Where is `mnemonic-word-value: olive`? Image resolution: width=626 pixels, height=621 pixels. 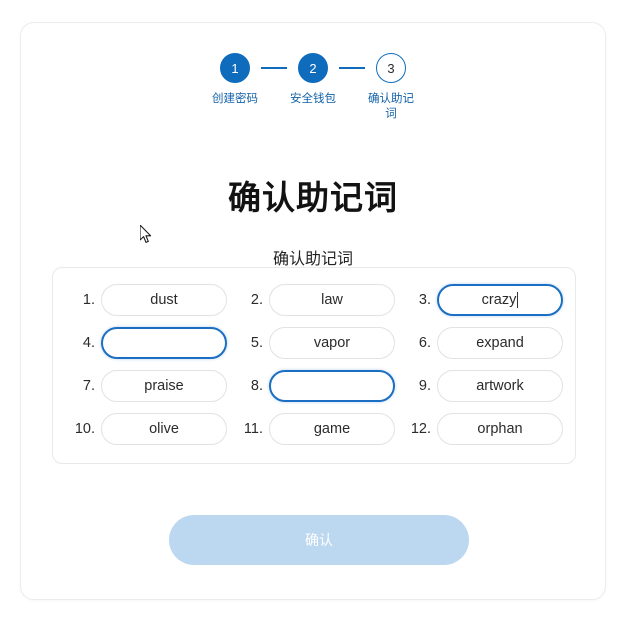 mnemonic-word-value: olive is located at coordinates (164, 429).